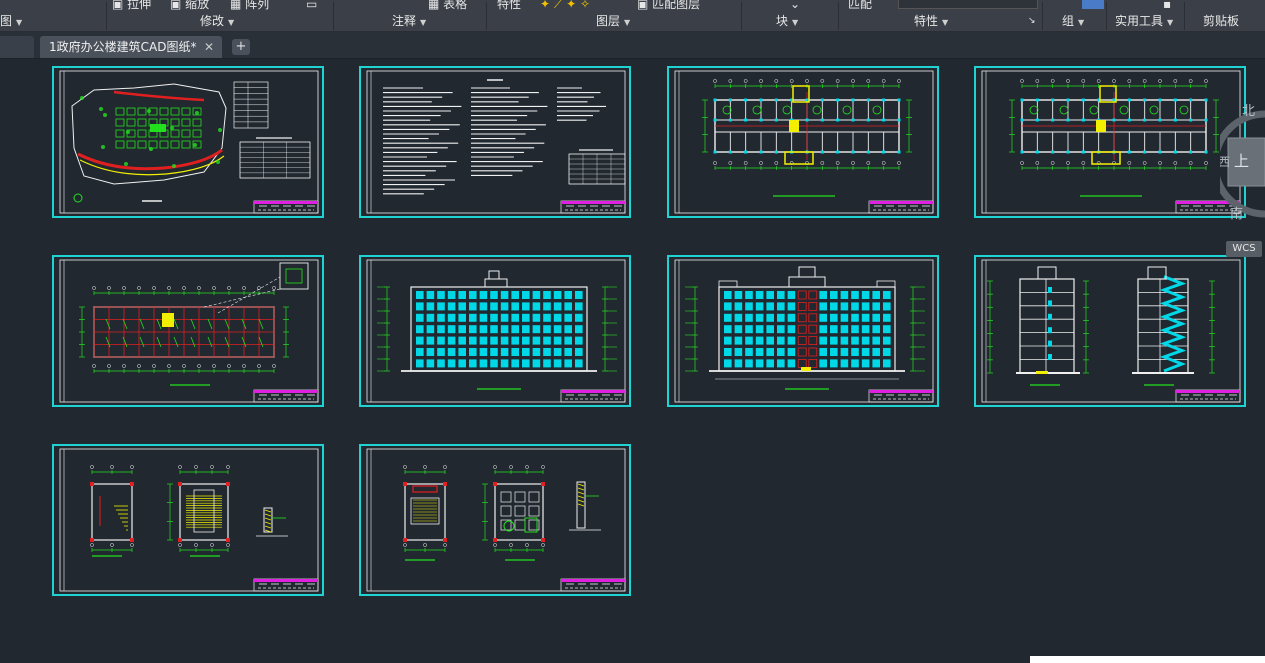 The image size is (1265, 663). I want to click on layer-match-tool: ▣ 匹配图层, so click(668, 5).